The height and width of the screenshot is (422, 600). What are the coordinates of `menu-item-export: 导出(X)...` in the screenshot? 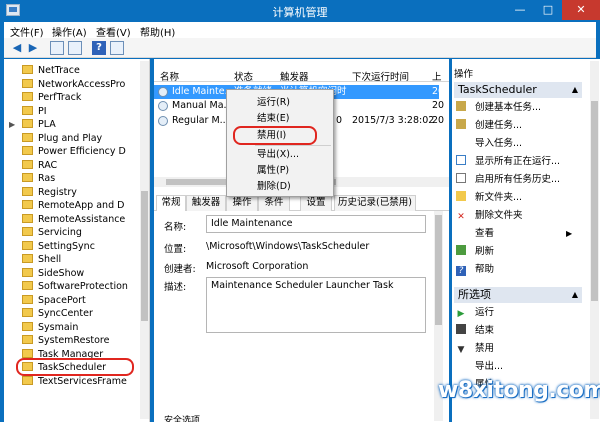 It's located at (278, 155).